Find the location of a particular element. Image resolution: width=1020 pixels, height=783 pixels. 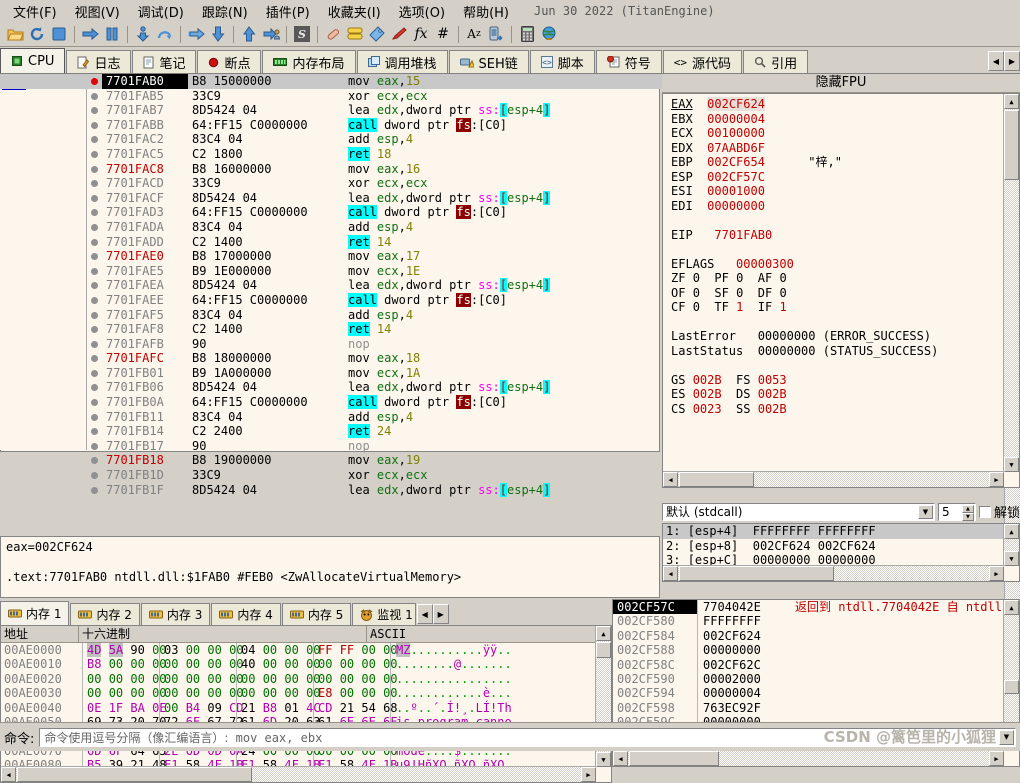

disassembly-row: 7701FAB5 33C9 xor ecx,ecx is located at coordinates (502, 96).